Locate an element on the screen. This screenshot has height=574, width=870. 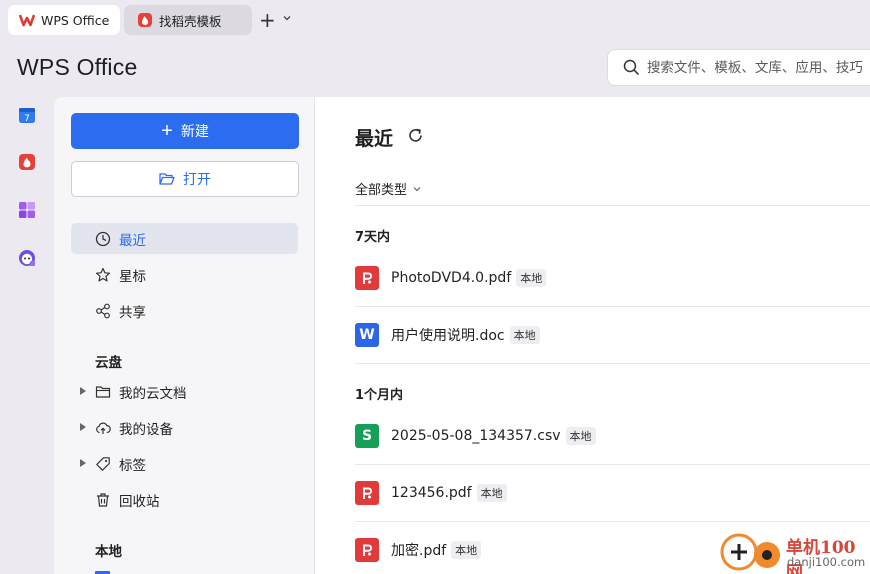
file-name: 123456.pdf is located at coordinates (431, 493).